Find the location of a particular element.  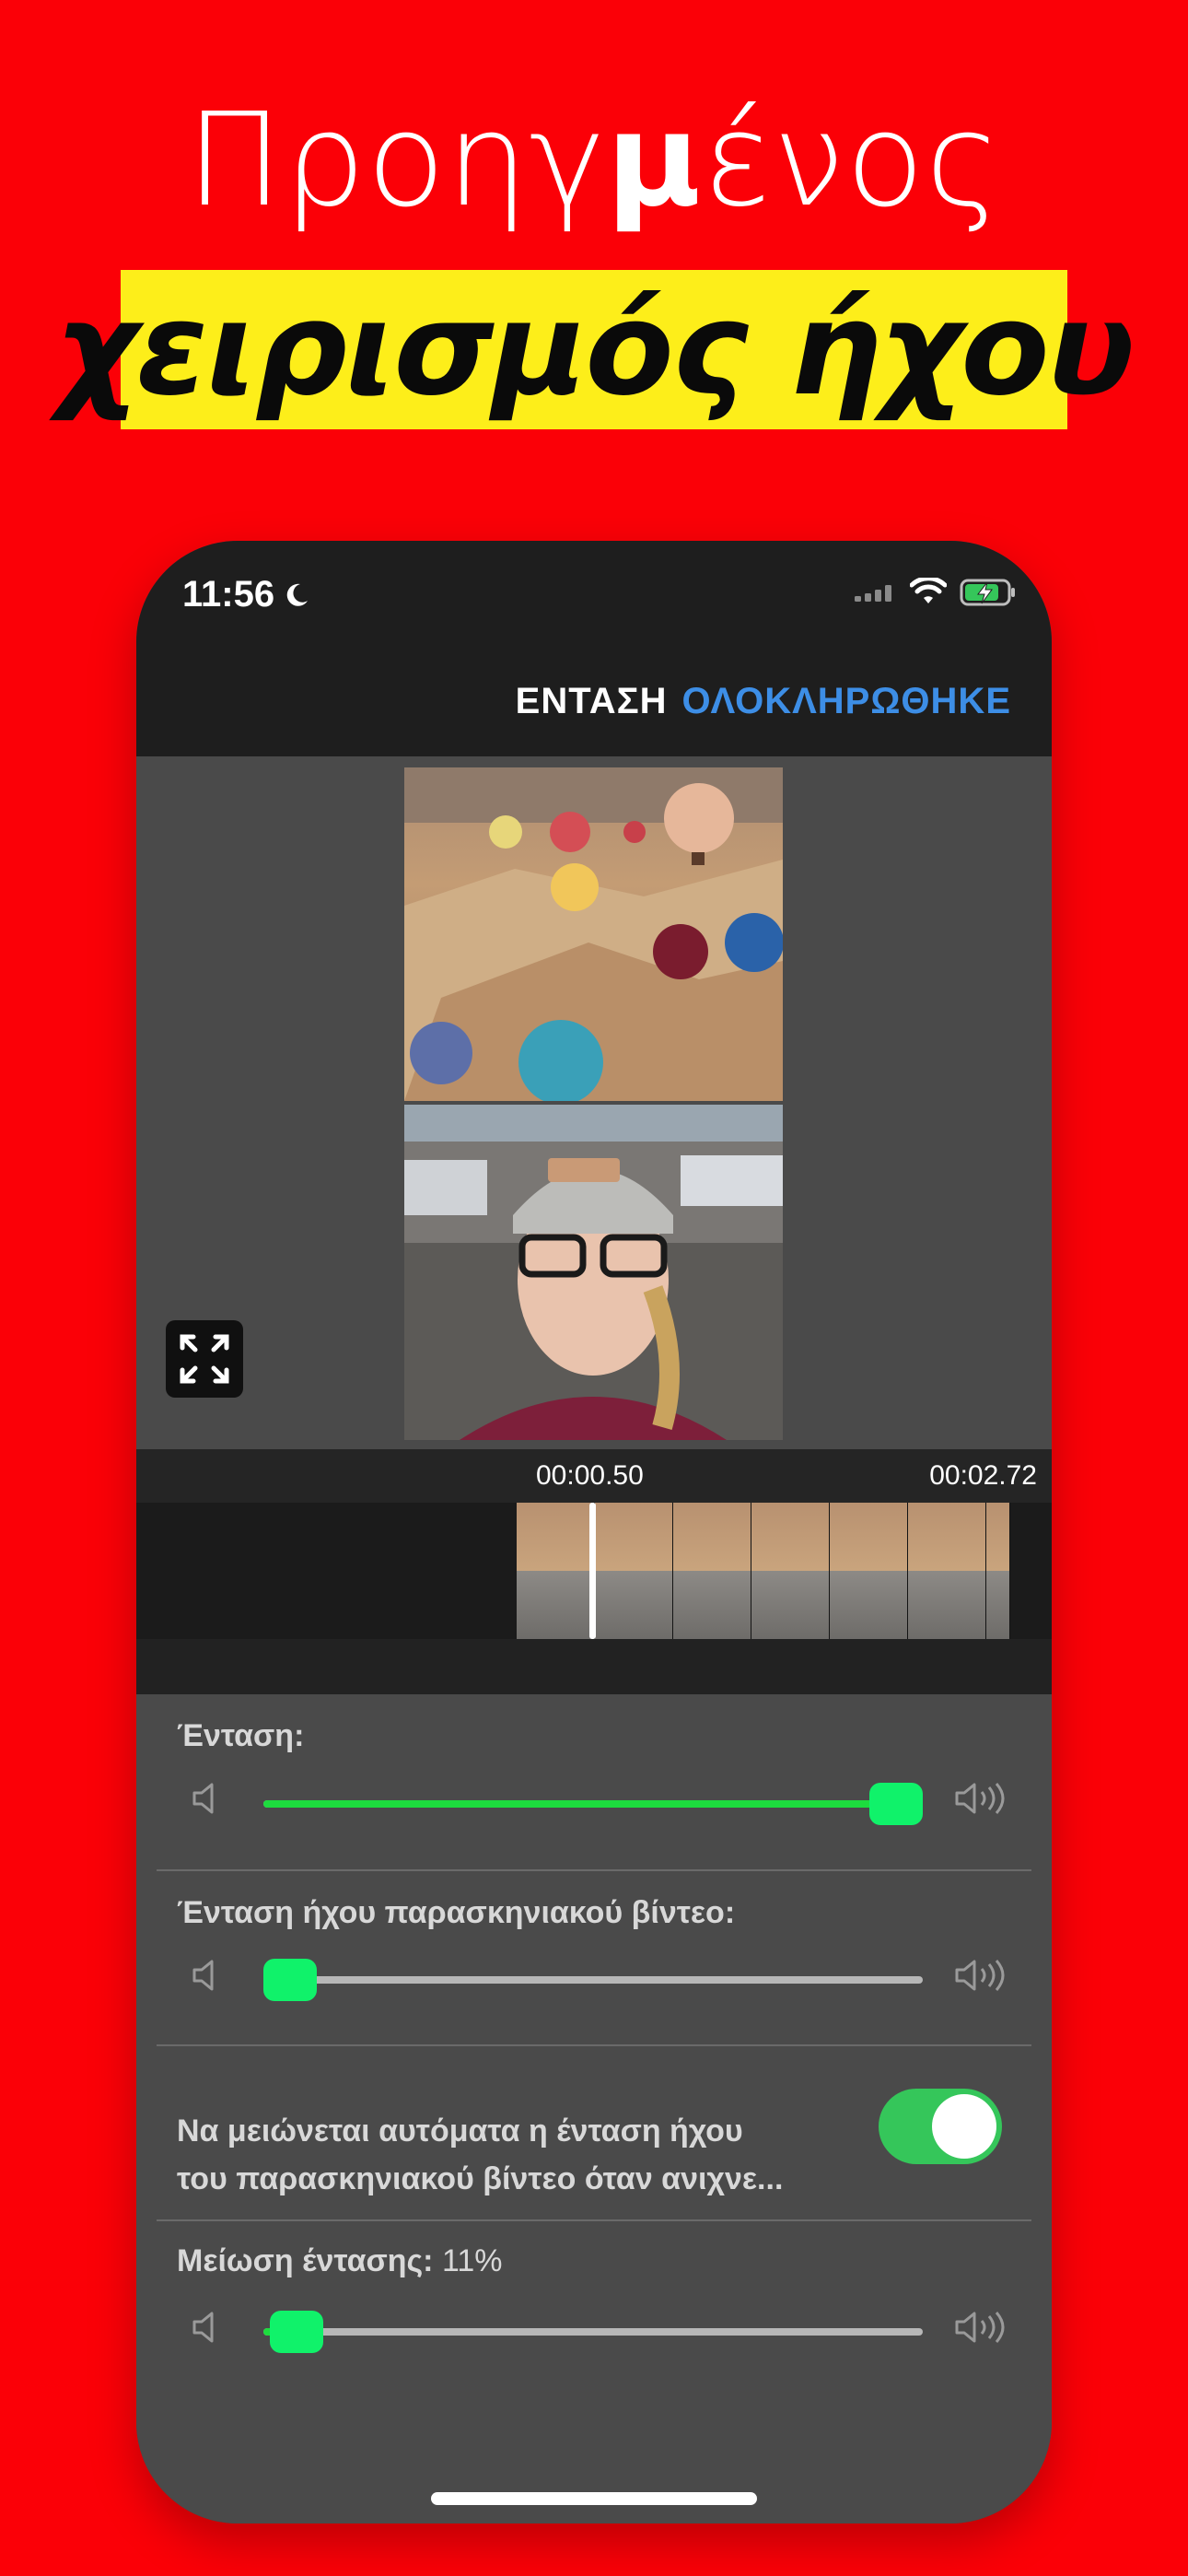

status-icons is located at coordinates (935, 592).